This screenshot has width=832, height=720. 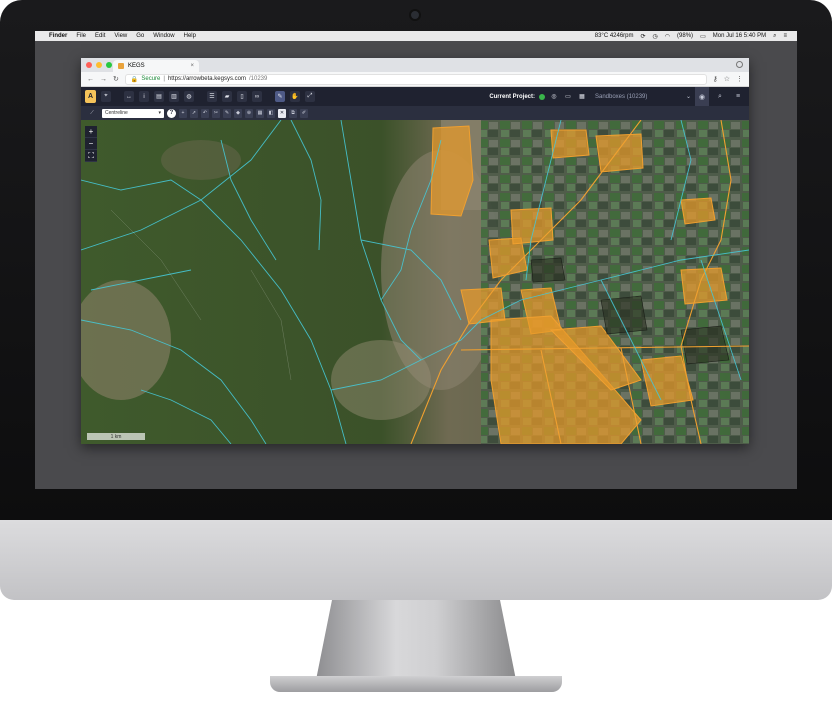 What do you see at coordinates (90, 96) in the screenshot?
I see `app-logo: A` at bounding box center [90, 96].